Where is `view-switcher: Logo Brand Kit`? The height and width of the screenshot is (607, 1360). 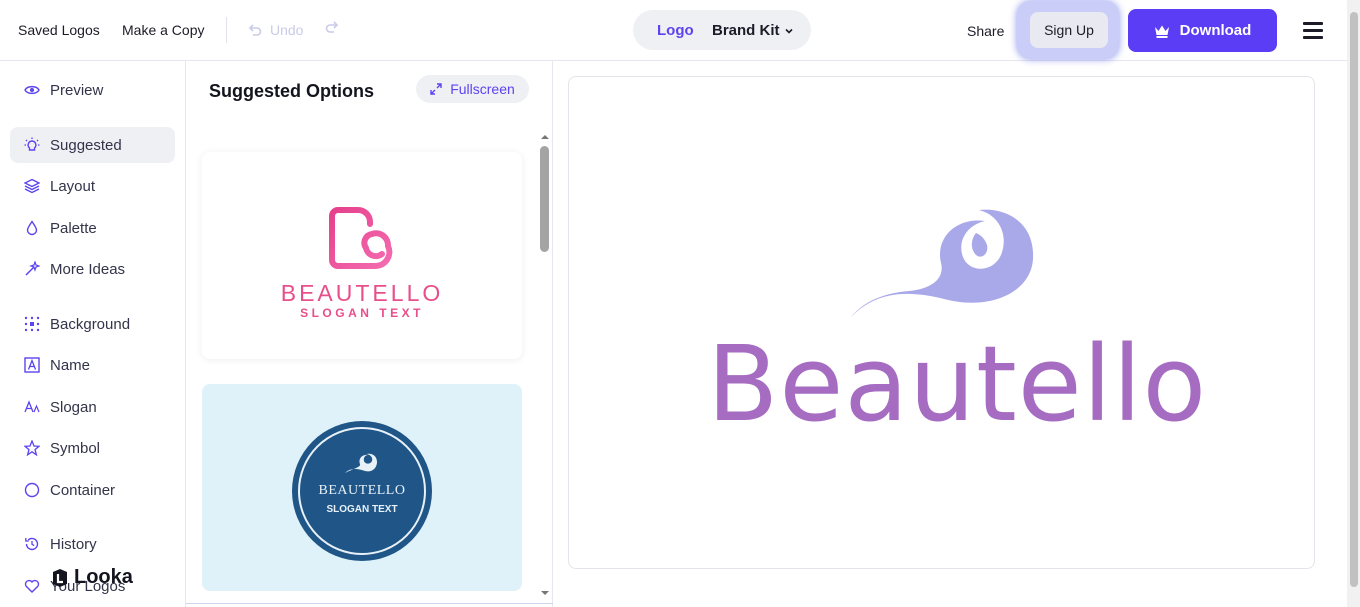 view-switcher: Logo Brand Kit is located at coordinates (722, 30).